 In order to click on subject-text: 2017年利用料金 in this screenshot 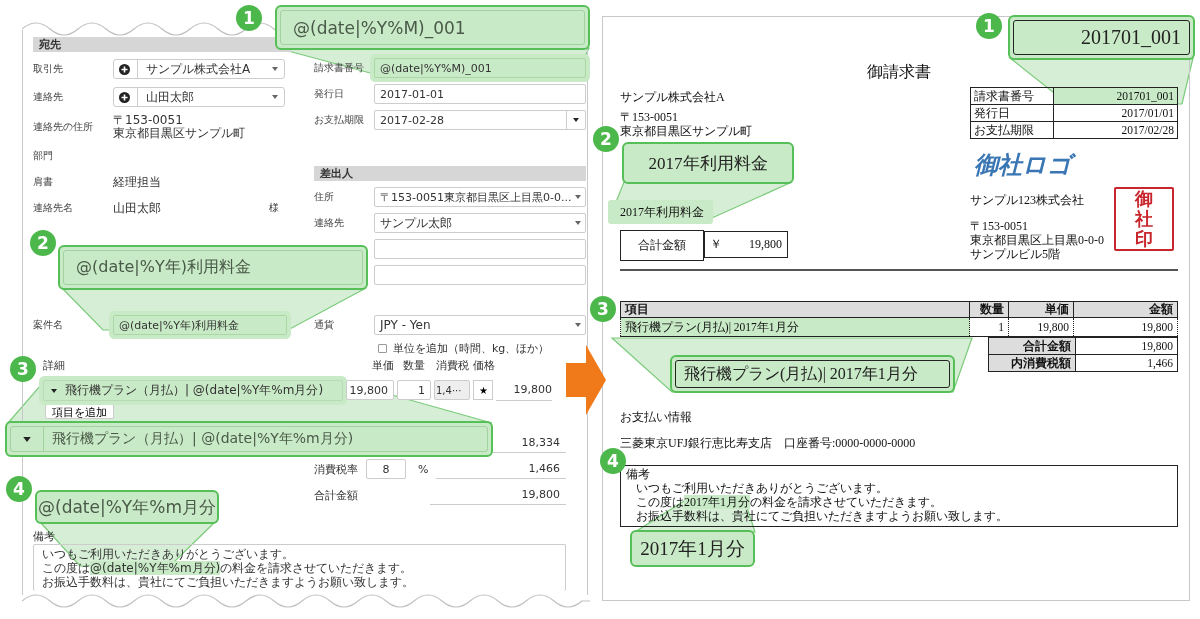, I will do `click(660, 212)`.